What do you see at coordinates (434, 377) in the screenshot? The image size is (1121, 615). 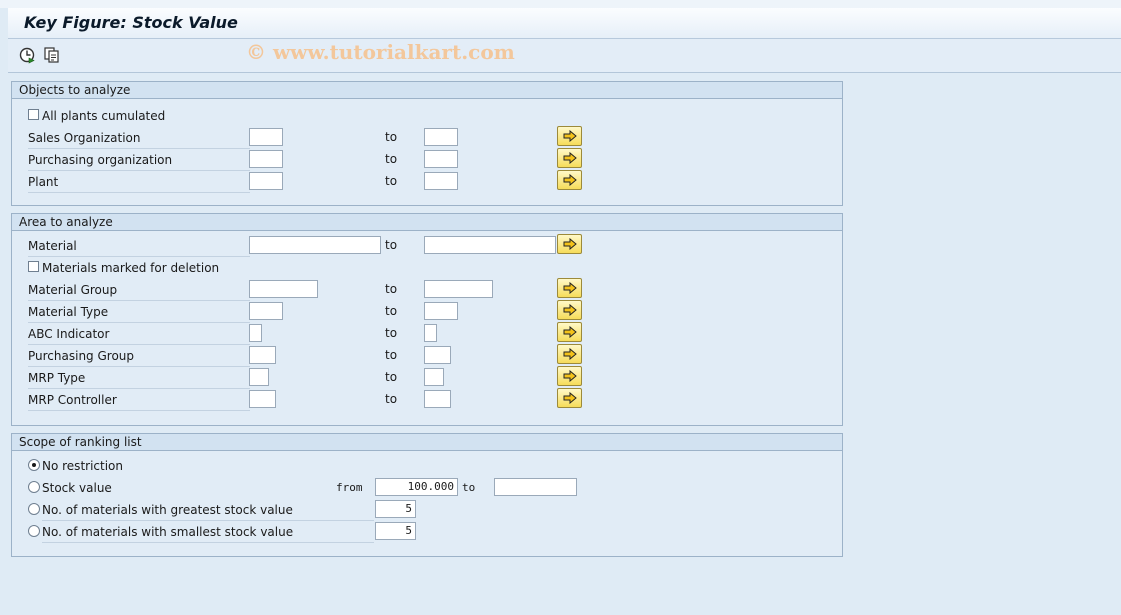 I see `mrp-type-to-input` at bounding box center [434, 377].